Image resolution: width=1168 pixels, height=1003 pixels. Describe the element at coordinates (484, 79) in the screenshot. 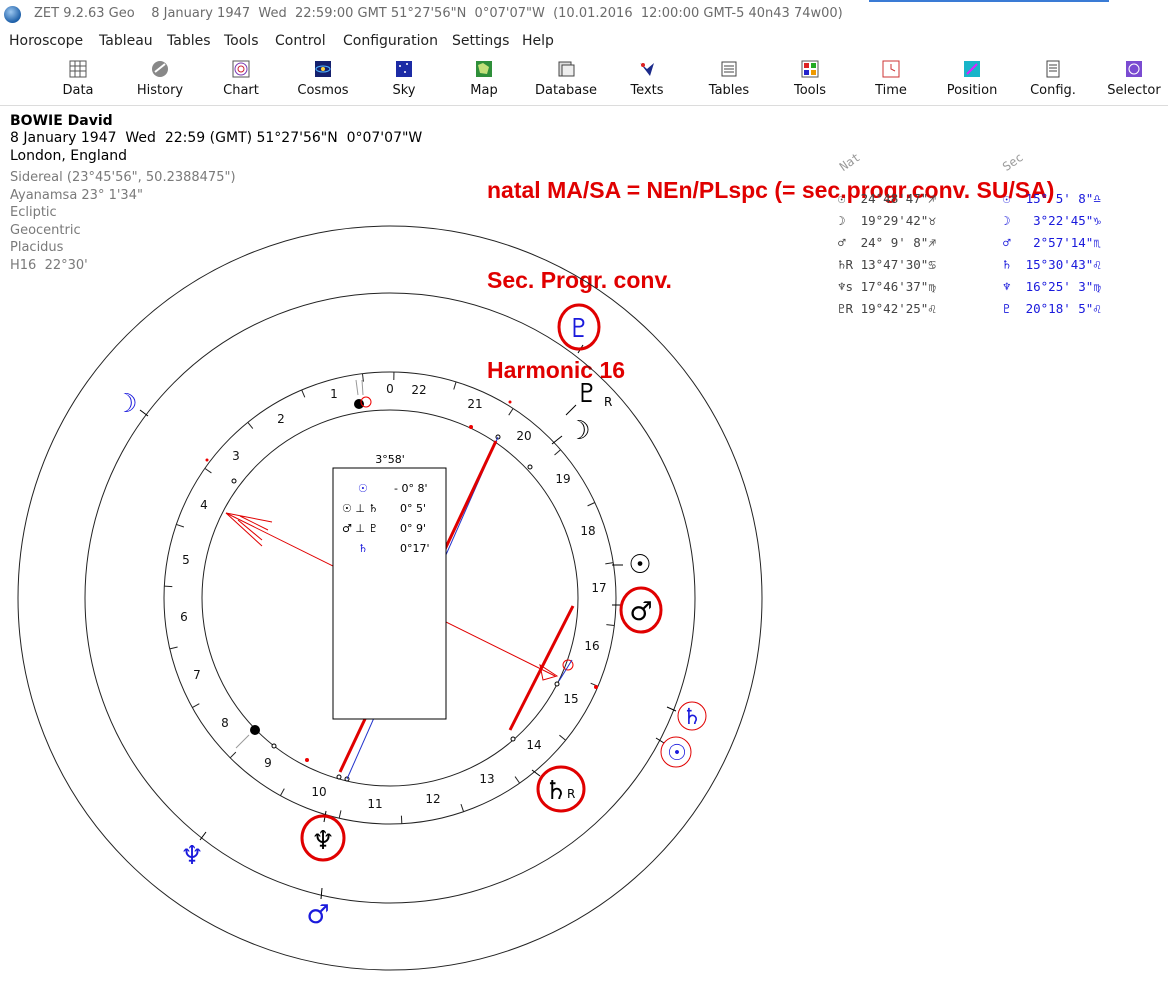

I see `toolbar-map-button: Map` at that location.